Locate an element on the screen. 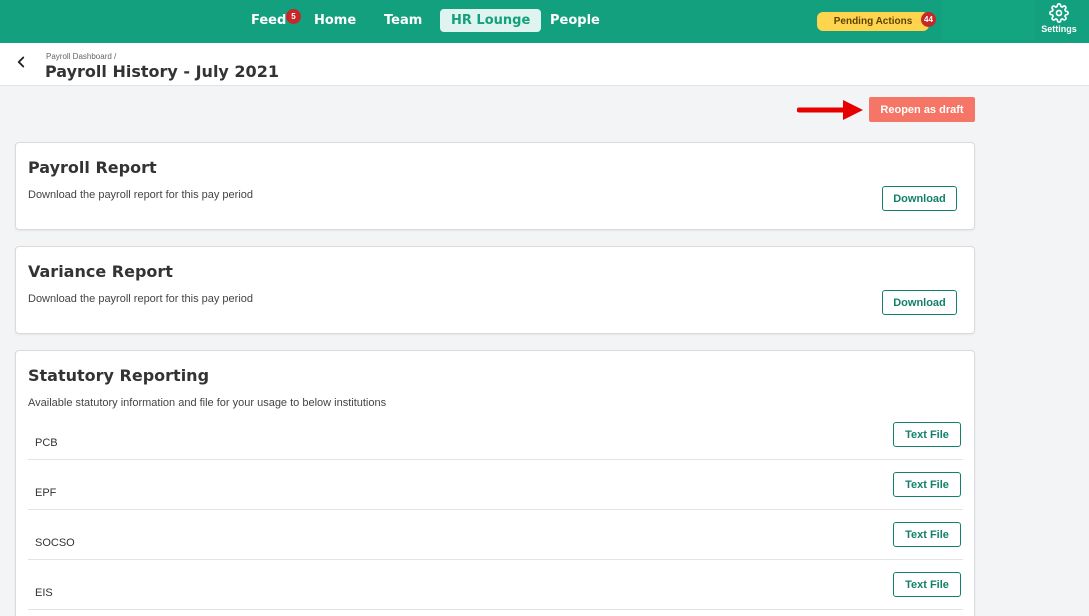 Image resolution: width=1089 pixels, height=616 pixels. gear-icon is located at coordinates (1059, 13).